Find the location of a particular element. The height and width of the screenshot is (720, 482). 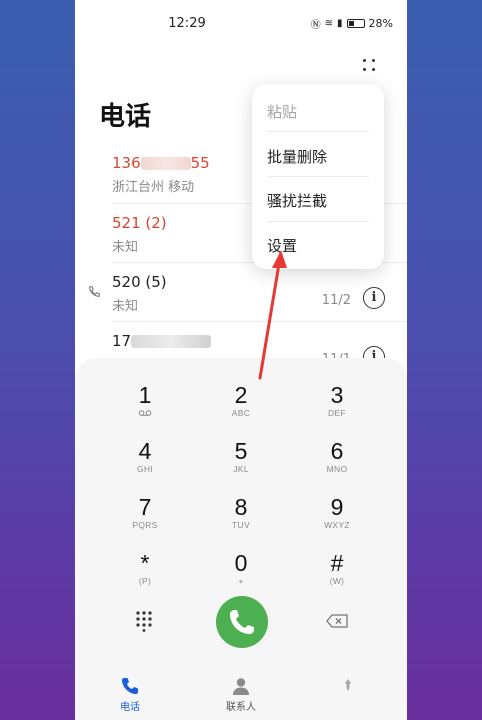

wifi-icon: ≋ is located at coordinates (329, 23).